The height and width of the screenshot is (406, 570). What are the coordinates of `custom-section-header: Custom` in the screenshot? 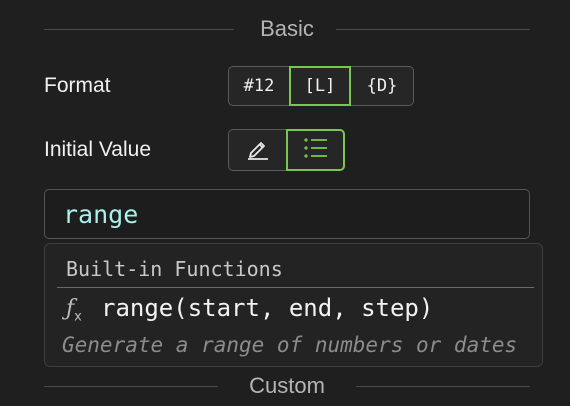 It's located at (287, 386).